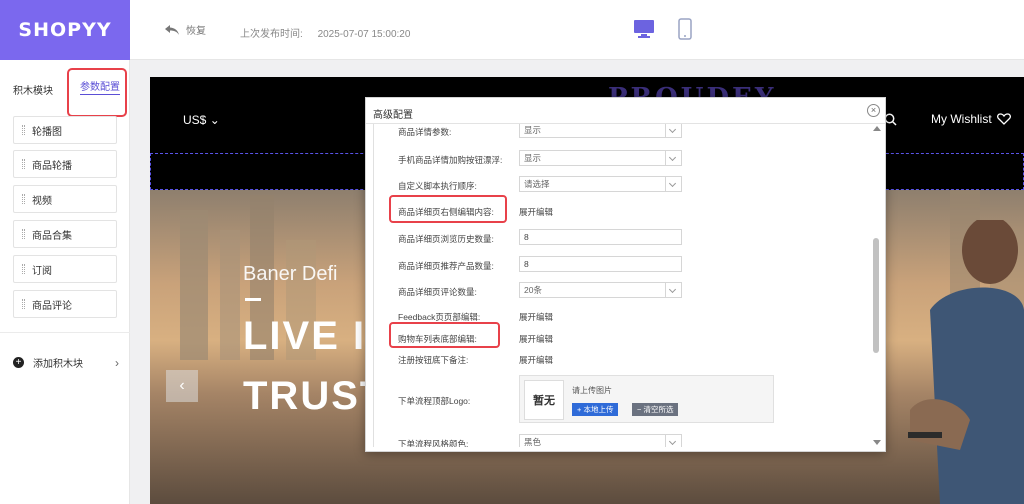 The image size is (1024, 504). Describe the element at coordinates (393, 115) in the screenshot. I see `dialog-title: 高级配置` at that location.